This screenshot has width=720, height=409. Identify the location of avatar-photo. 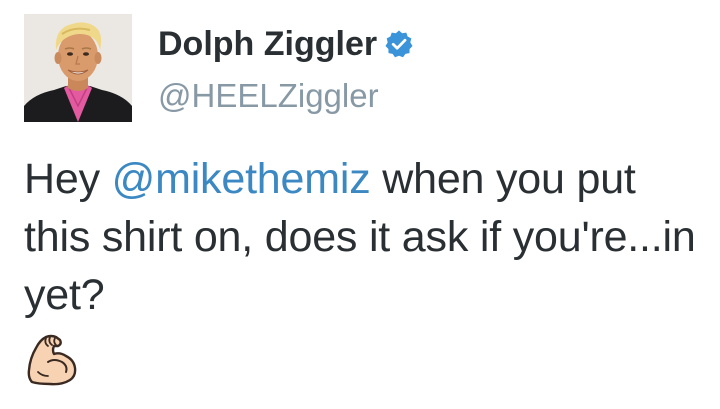
(78, 68).